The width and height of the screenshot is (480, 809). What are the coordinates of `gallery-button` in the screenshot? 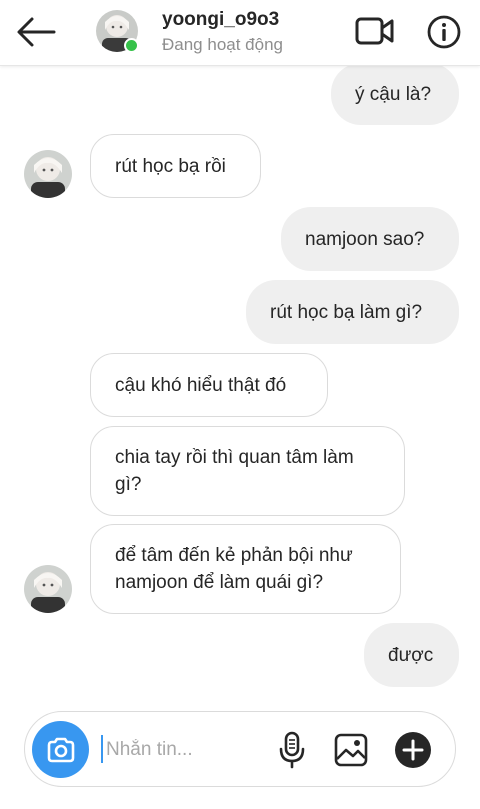 It's located at (351, 750).